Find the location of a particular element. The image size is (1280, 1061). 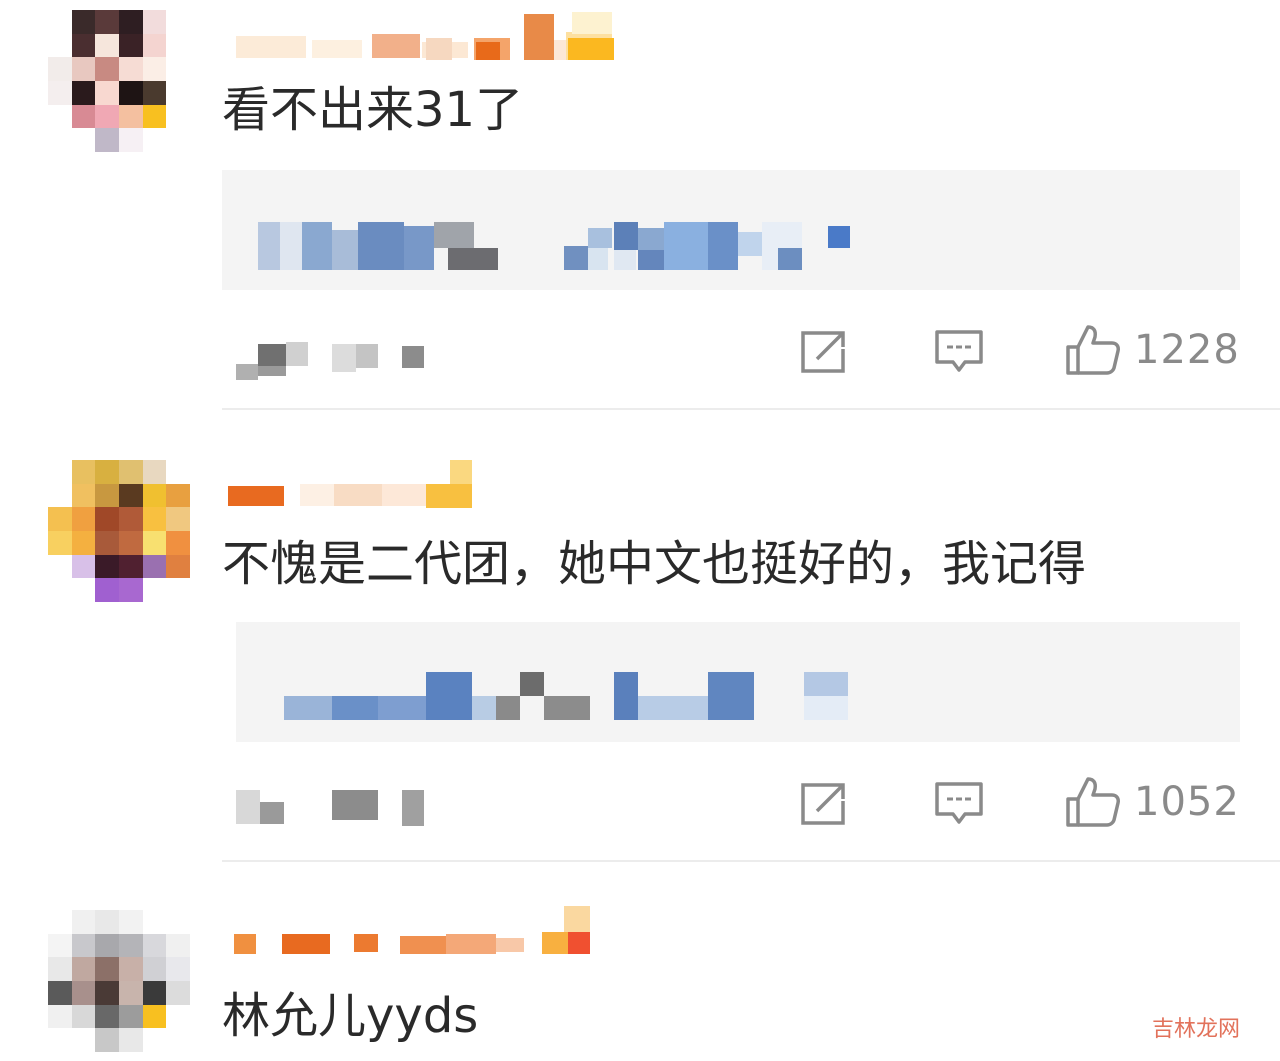

comment-text: 不愧是二代团，她中文也挺好的，我记得 is located at coordinates (654, 564).